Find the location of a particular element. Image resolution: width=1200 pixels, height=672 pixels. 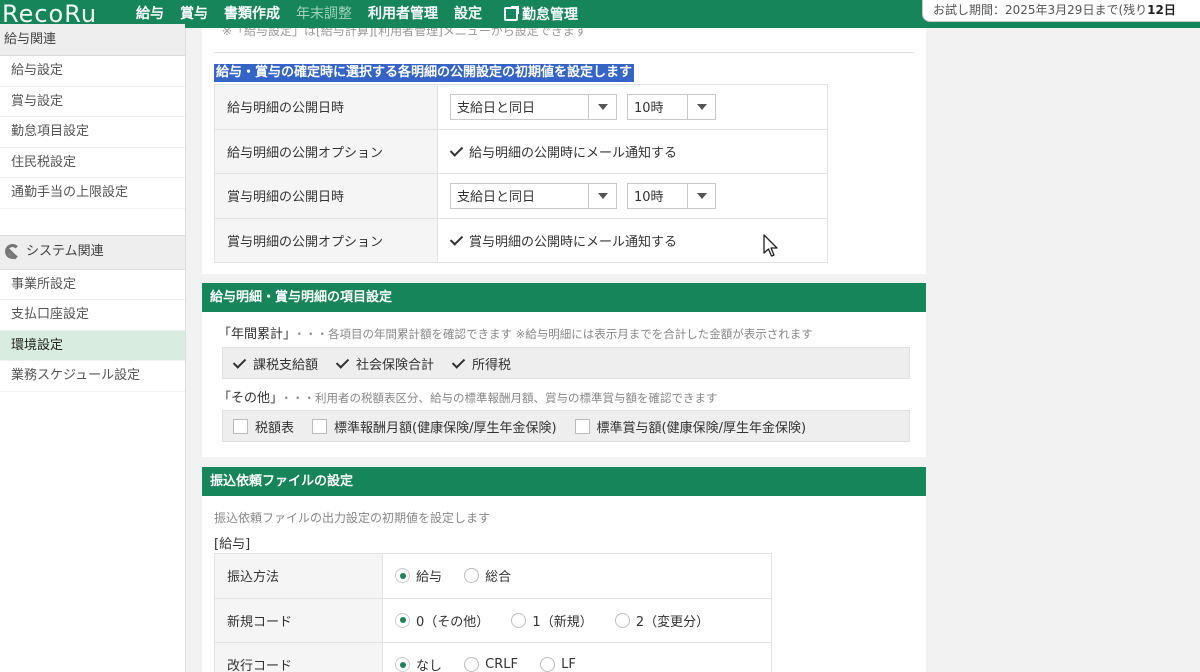

standard-bonus-checkbox: 標準賞与額(健康保険/厚生年金保険) is located at coordinates (690, 426).